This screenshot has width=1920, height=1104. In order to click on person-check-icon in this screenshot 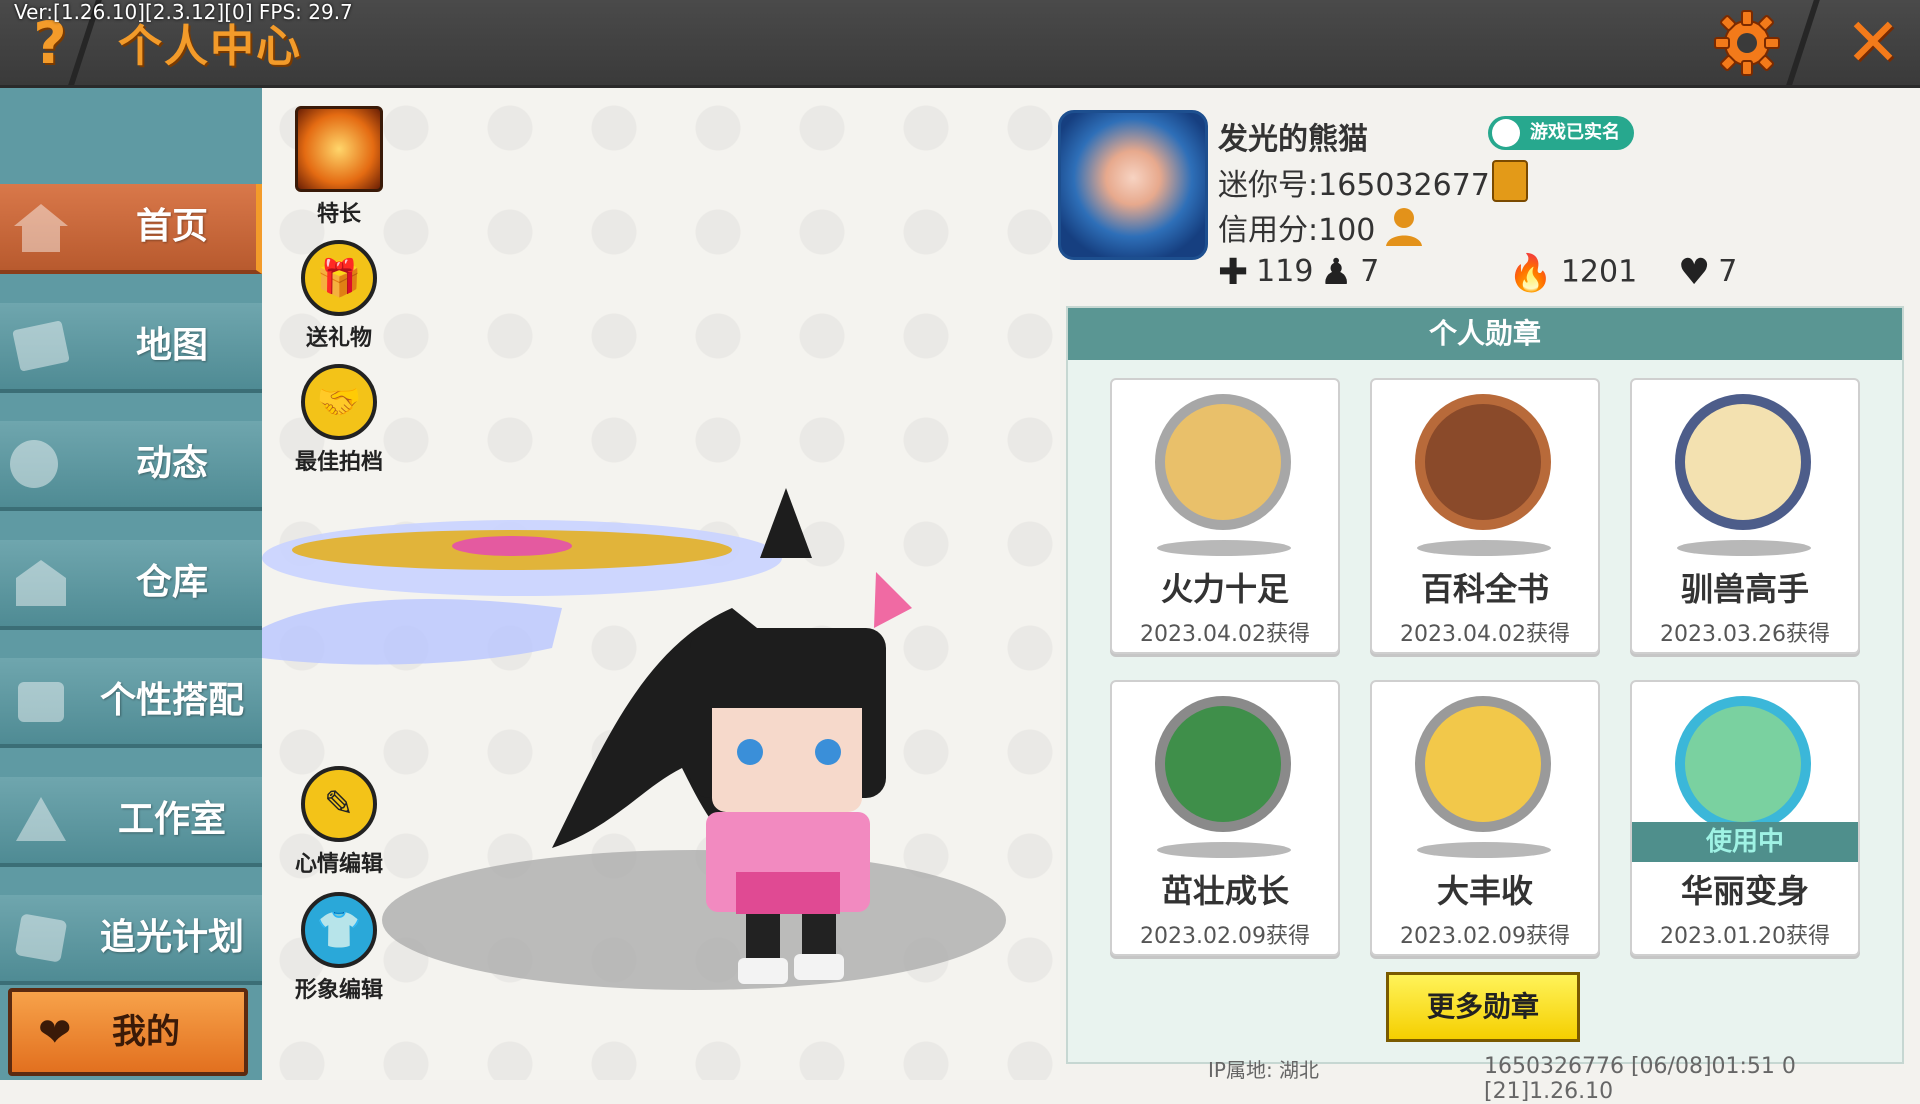, I will do `click(1506, 133)`.